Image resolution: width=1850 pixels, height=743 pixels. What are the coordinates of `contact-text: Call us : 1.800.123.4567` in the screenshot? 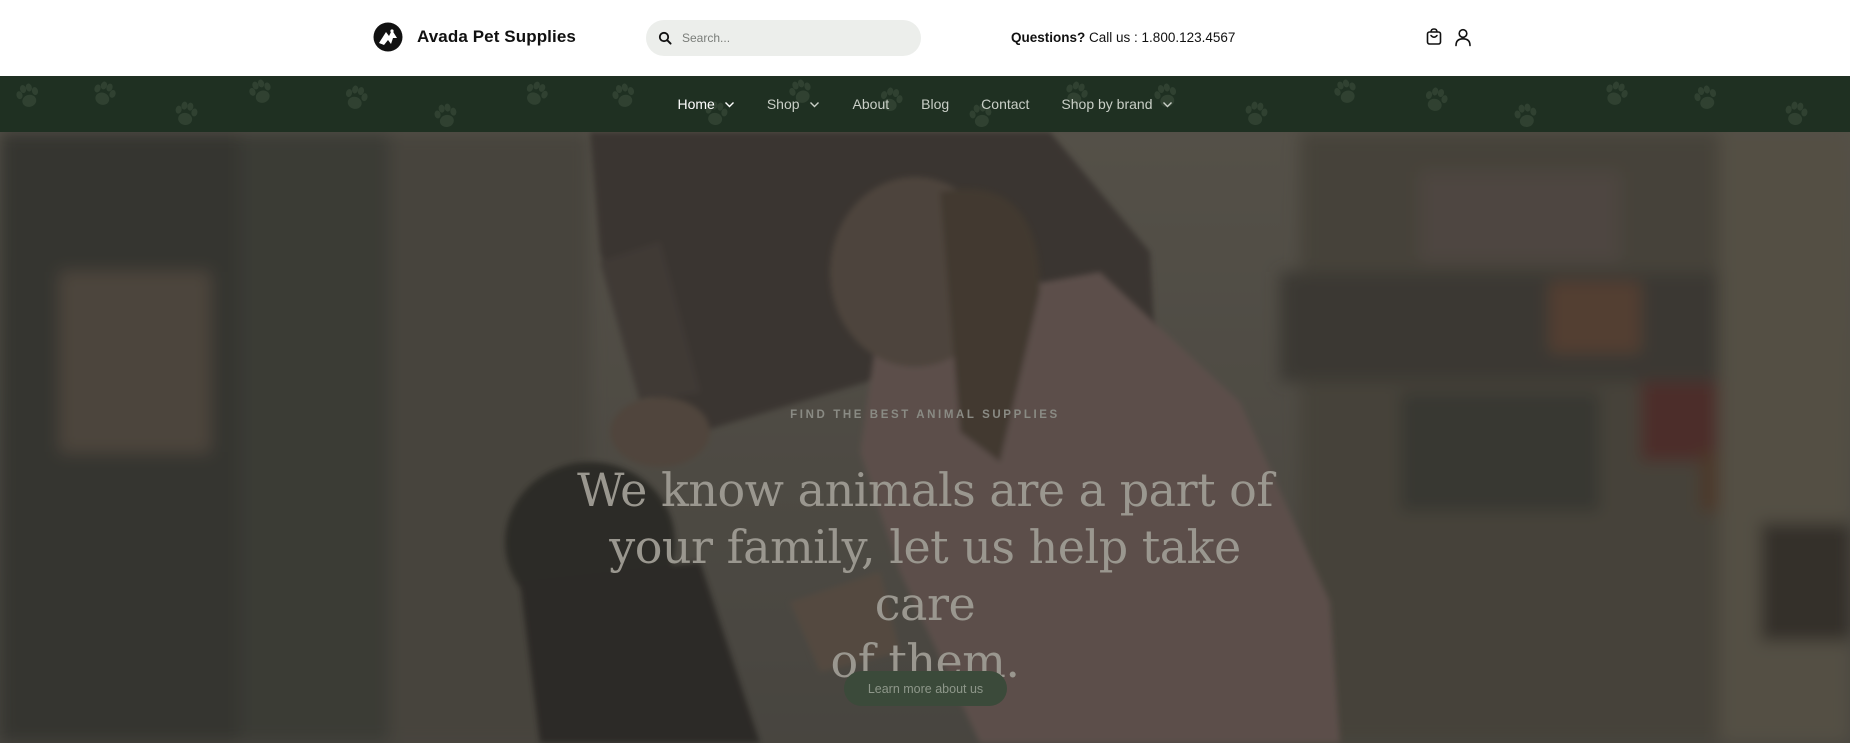 It's located at (1162, 37).